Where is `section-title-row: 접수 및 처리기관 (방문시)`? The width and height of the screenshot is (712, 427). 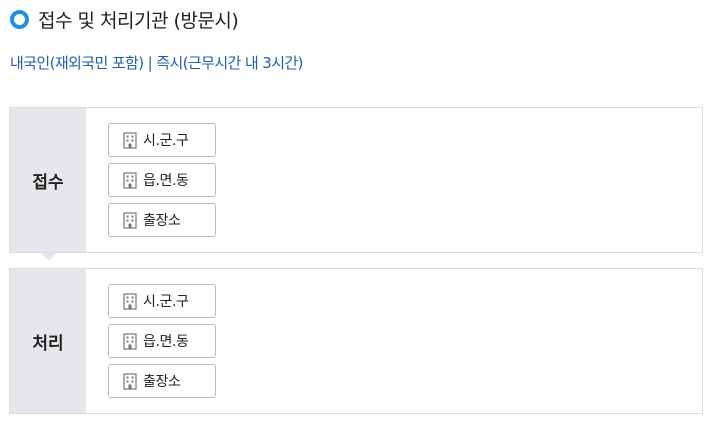 section-title-row: 접수 및 처리기관 (방문시) is located at coordinates (124, 19).